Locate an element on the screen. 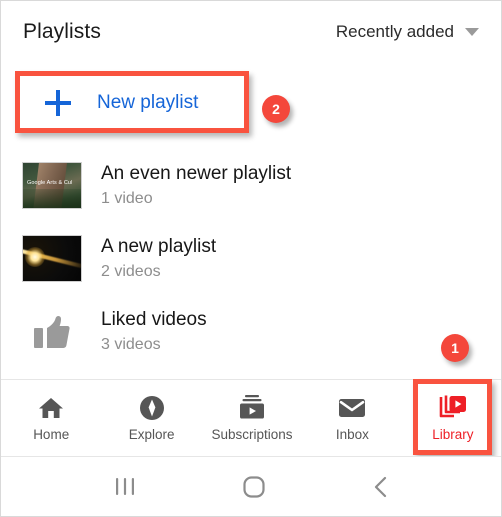 Image resolution: width=502 pixels, height=517 pixels. home-icon is located at coordinates (51, 407).